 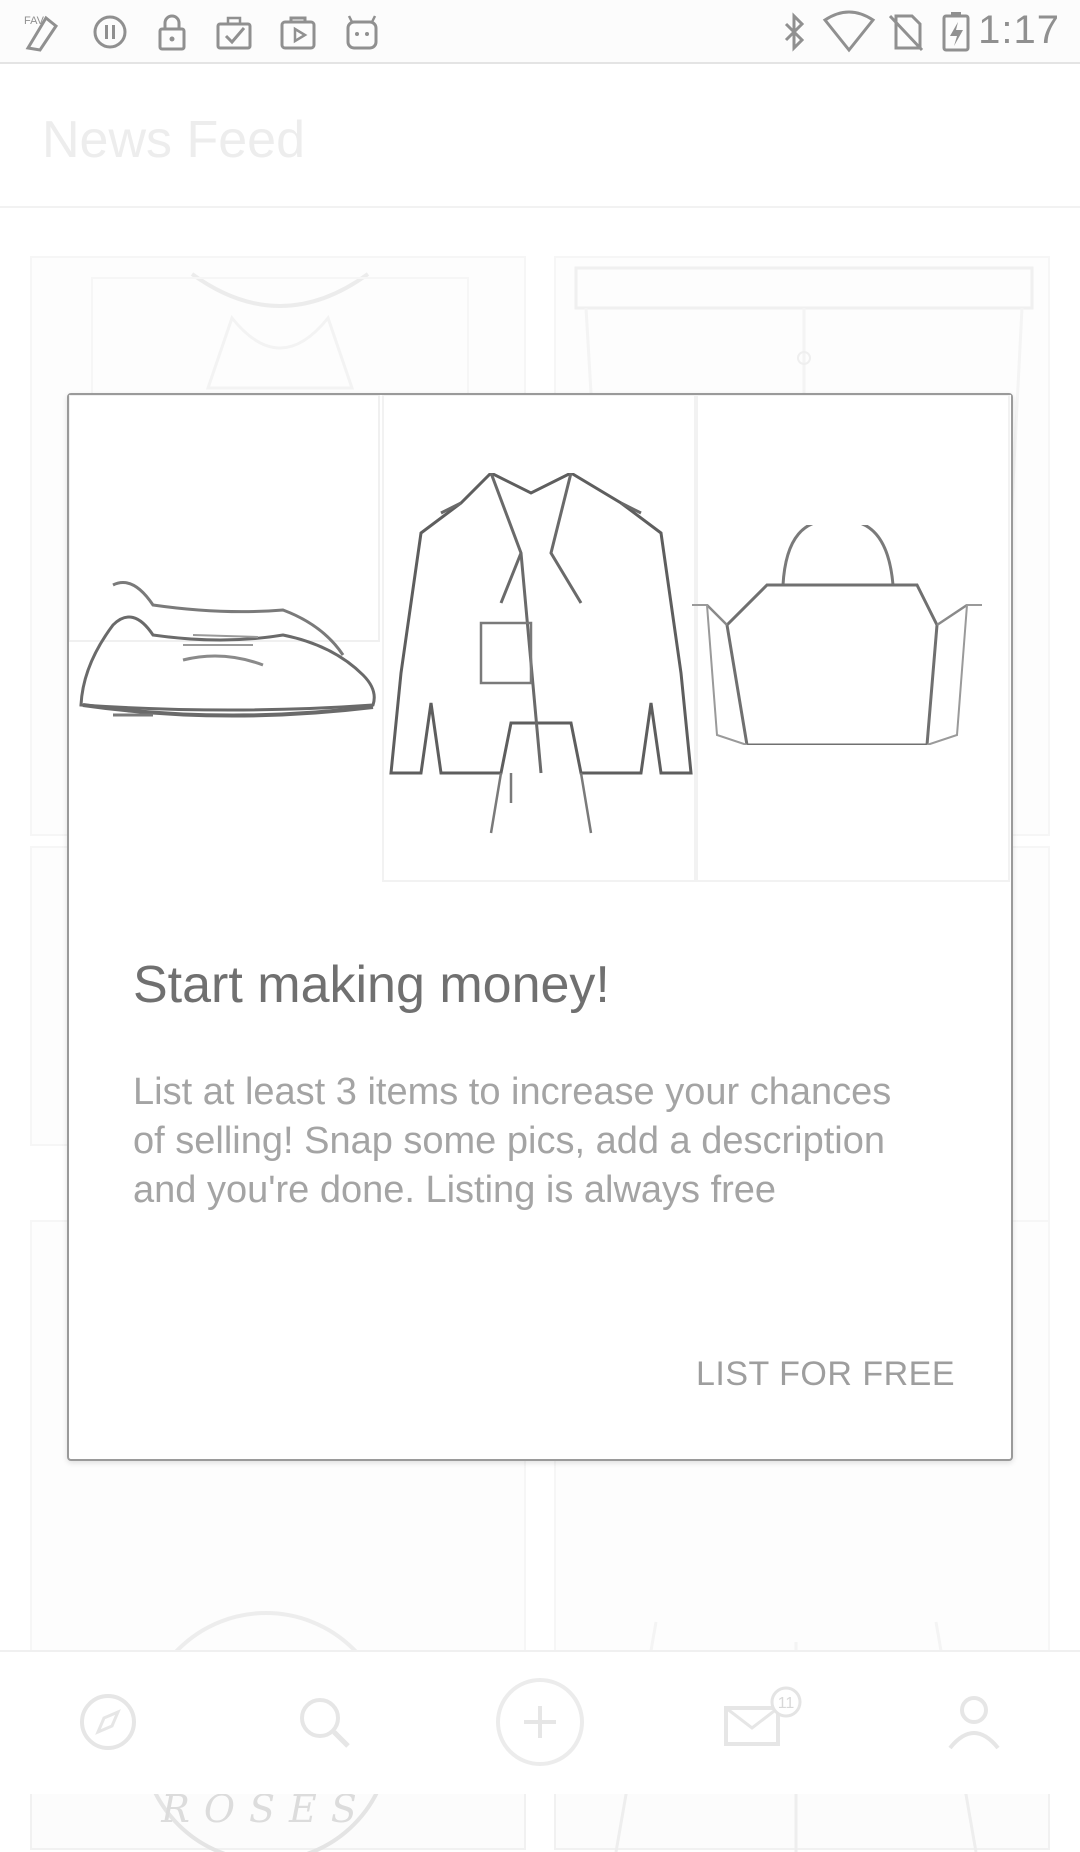 What do you see at coordinates (762, 1722) in the screenshot?
I see `messages-icon: 11` at bounding box center [762, 1722].